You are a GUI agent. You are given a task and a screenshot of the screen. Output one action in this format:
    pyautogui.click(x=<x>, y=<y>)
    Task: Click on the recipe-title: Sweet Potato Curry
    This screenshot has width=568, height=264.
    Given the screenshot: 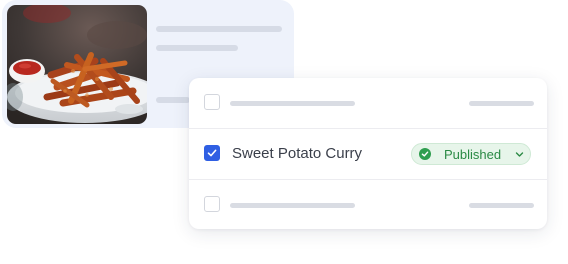 What is the action you would take?
    pyautogui.click(x=297, y=154)
    